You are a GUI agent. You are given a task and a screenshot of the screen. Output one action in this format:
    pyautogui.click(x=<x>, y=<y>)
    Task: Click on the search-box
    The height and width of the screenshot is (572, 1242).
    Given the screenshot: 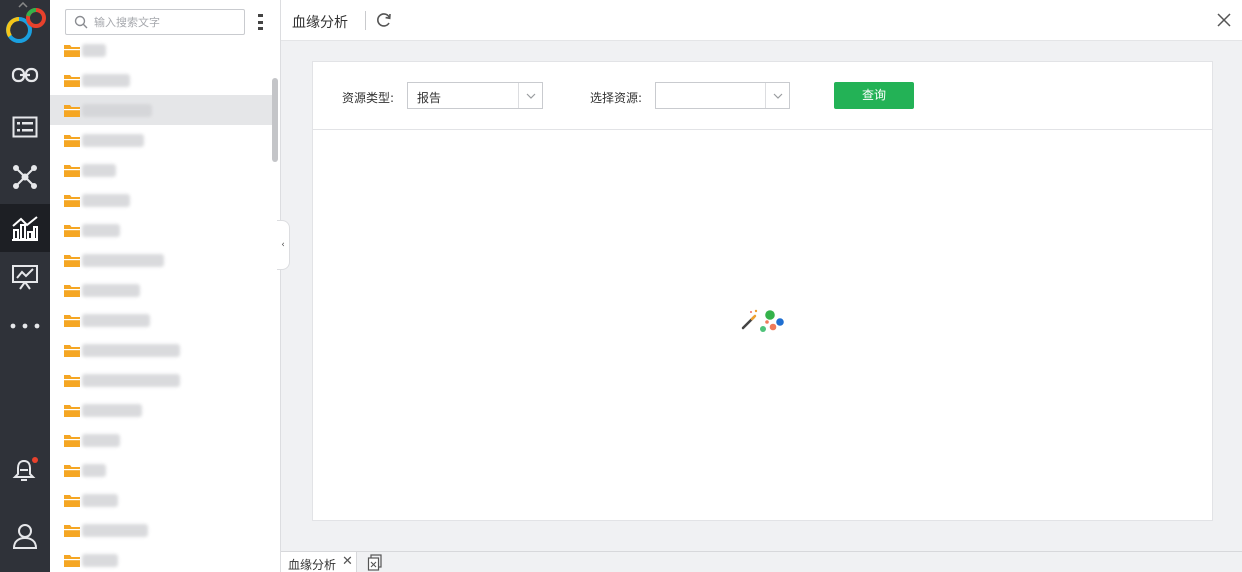 What is the action you would take?
    pyautogui.click(x=155, y=22)
    